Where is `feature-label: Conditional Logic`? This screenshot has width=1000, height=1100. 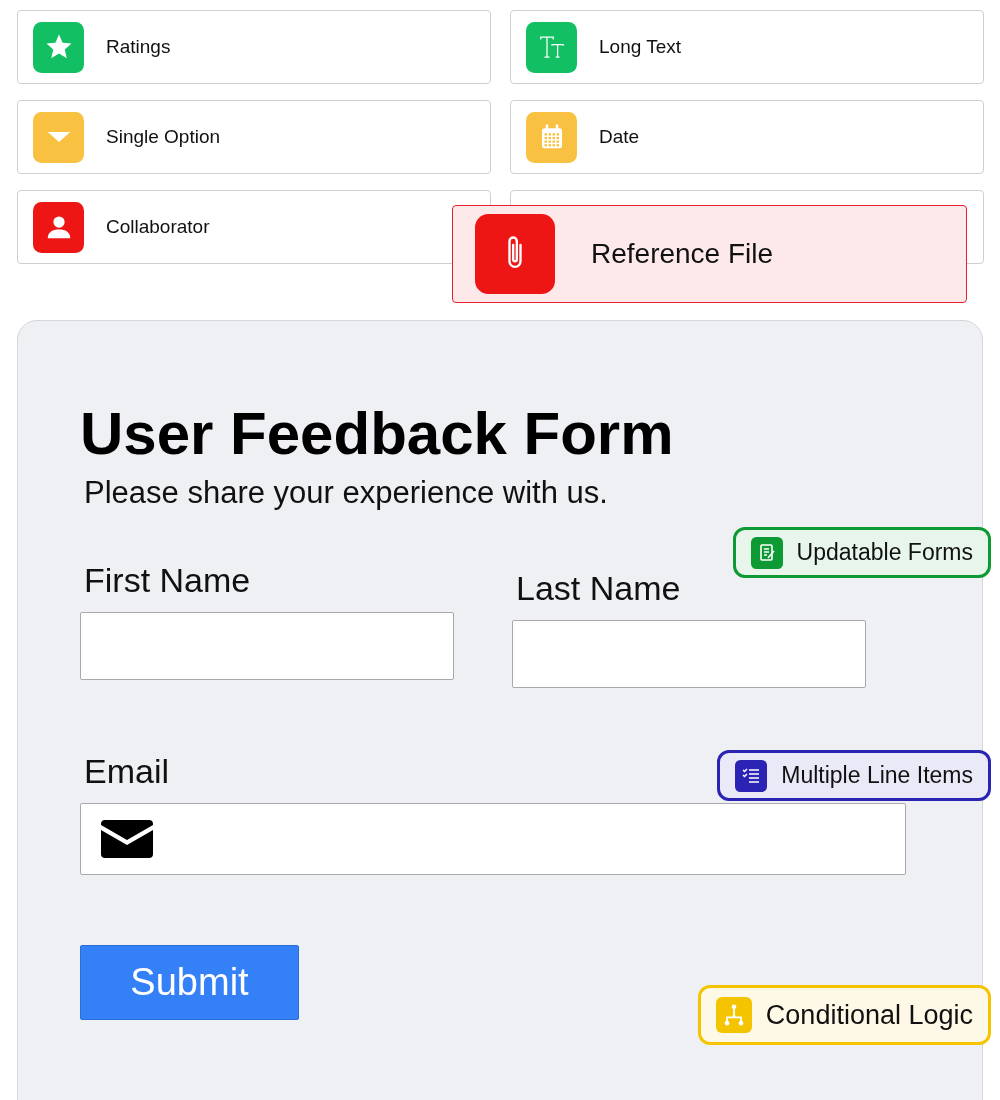
feature-label: Conditional Logic is located at coordinates (869, 1015).